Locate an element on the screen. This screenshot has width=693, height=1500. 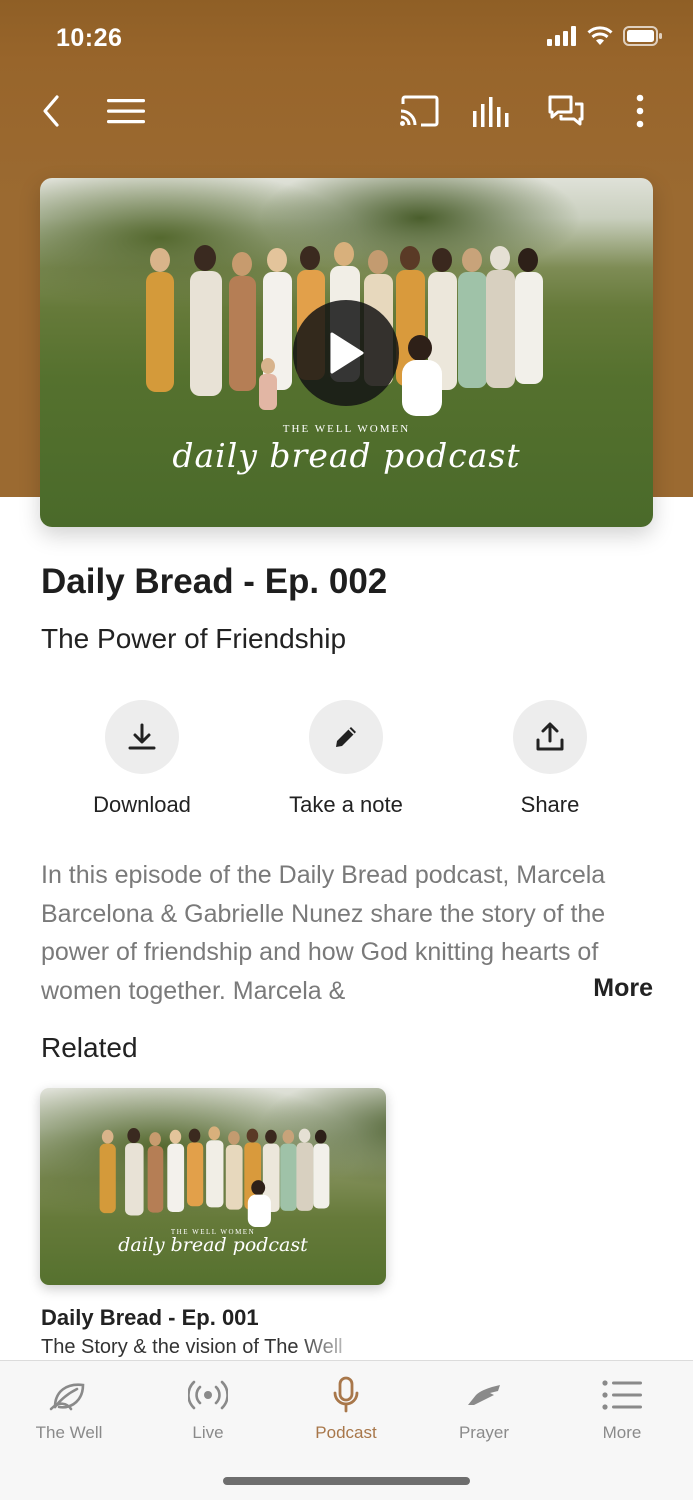
share-circle is located at coordinates (550, 737).